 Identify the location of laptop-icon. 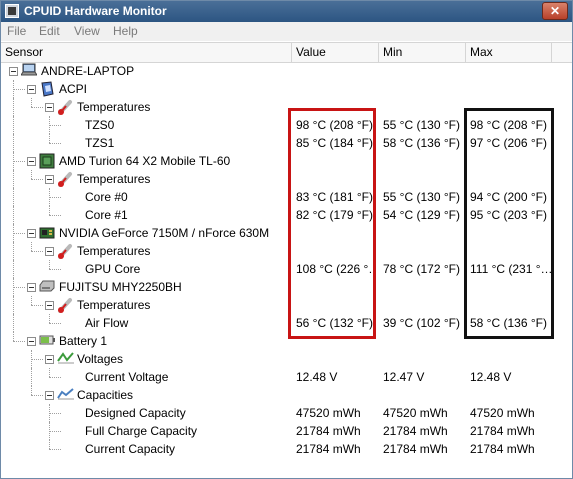
(29, 71).